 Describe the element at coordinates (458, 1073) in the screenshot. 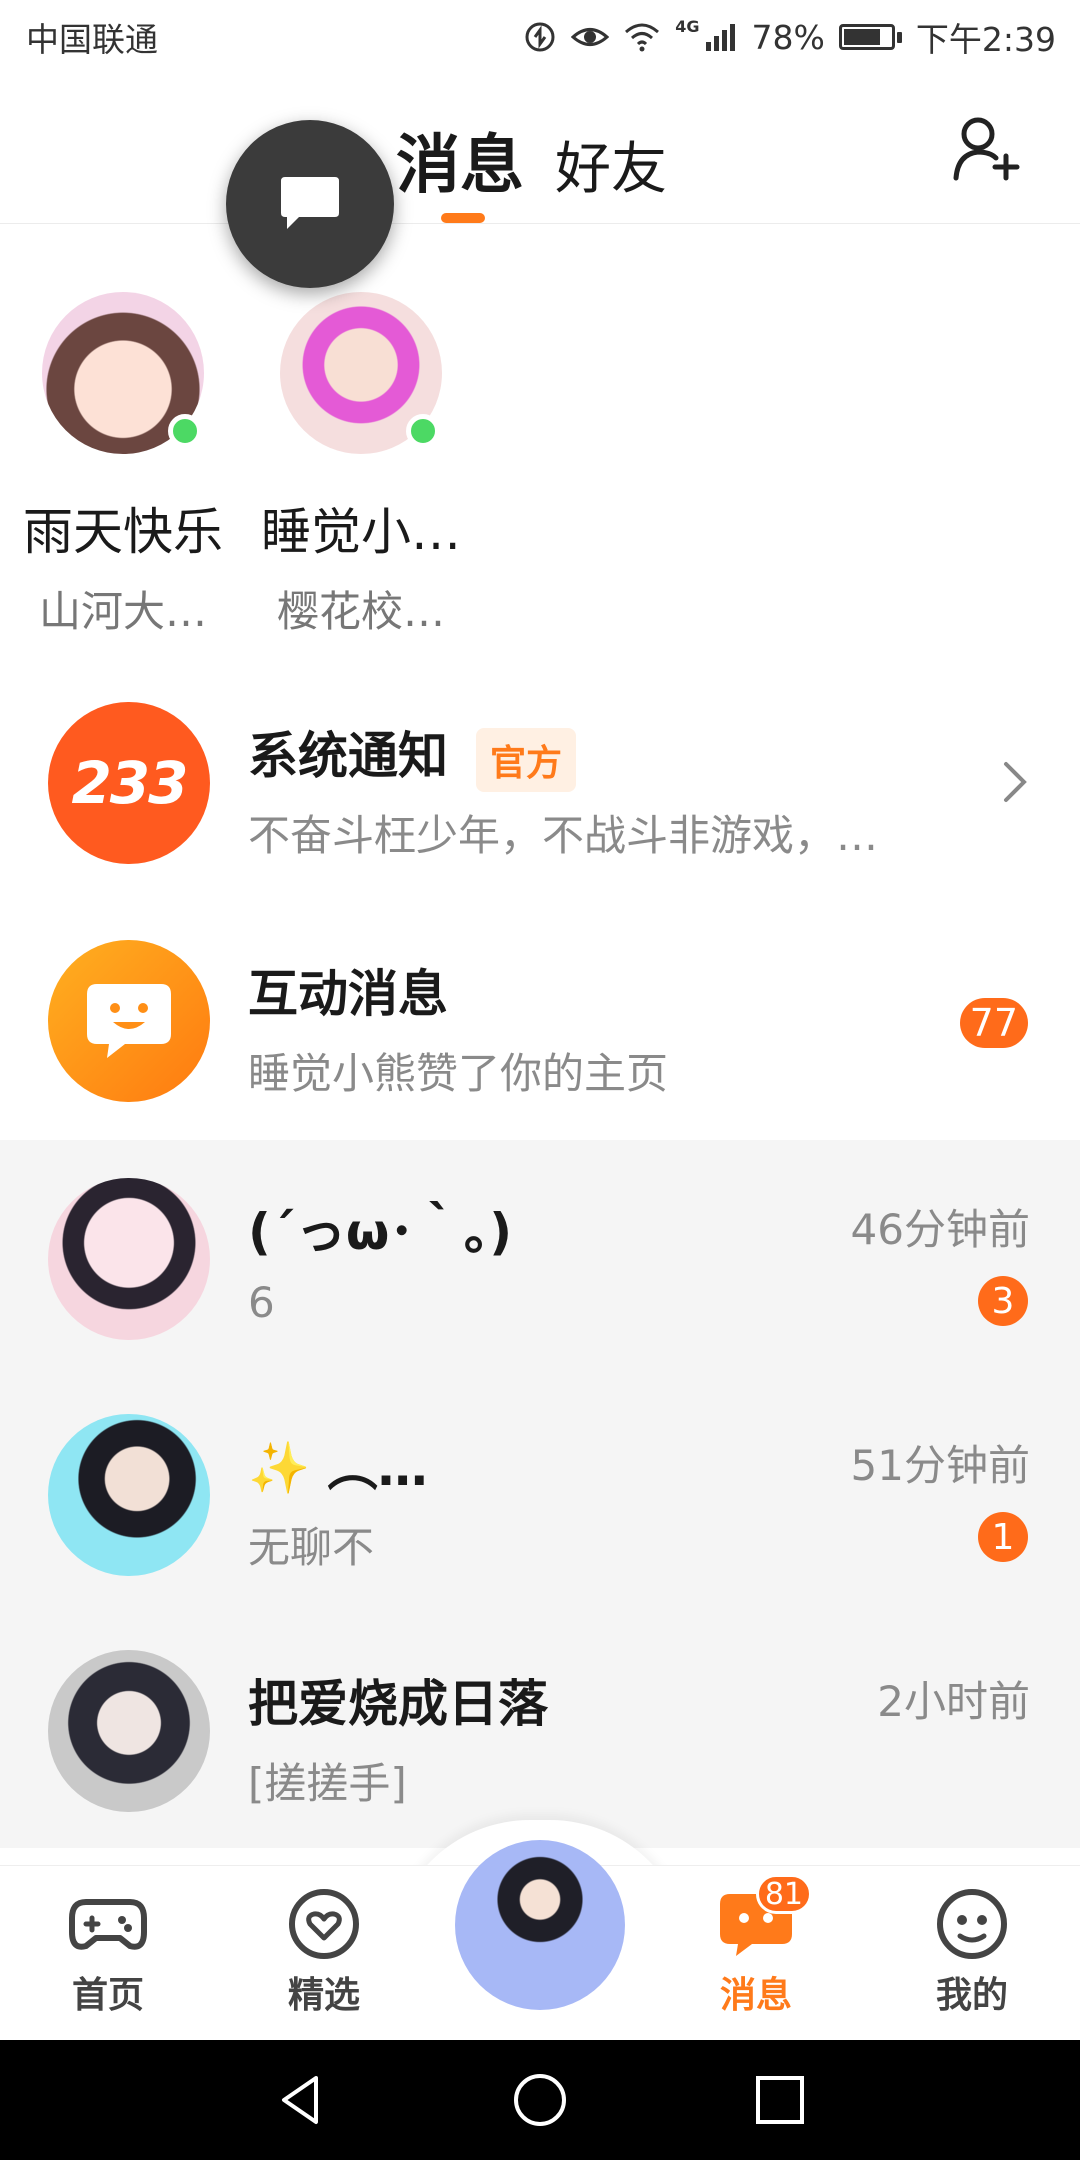

I see `row-preview: 睡觉小熊赞了你的主页` at that location.